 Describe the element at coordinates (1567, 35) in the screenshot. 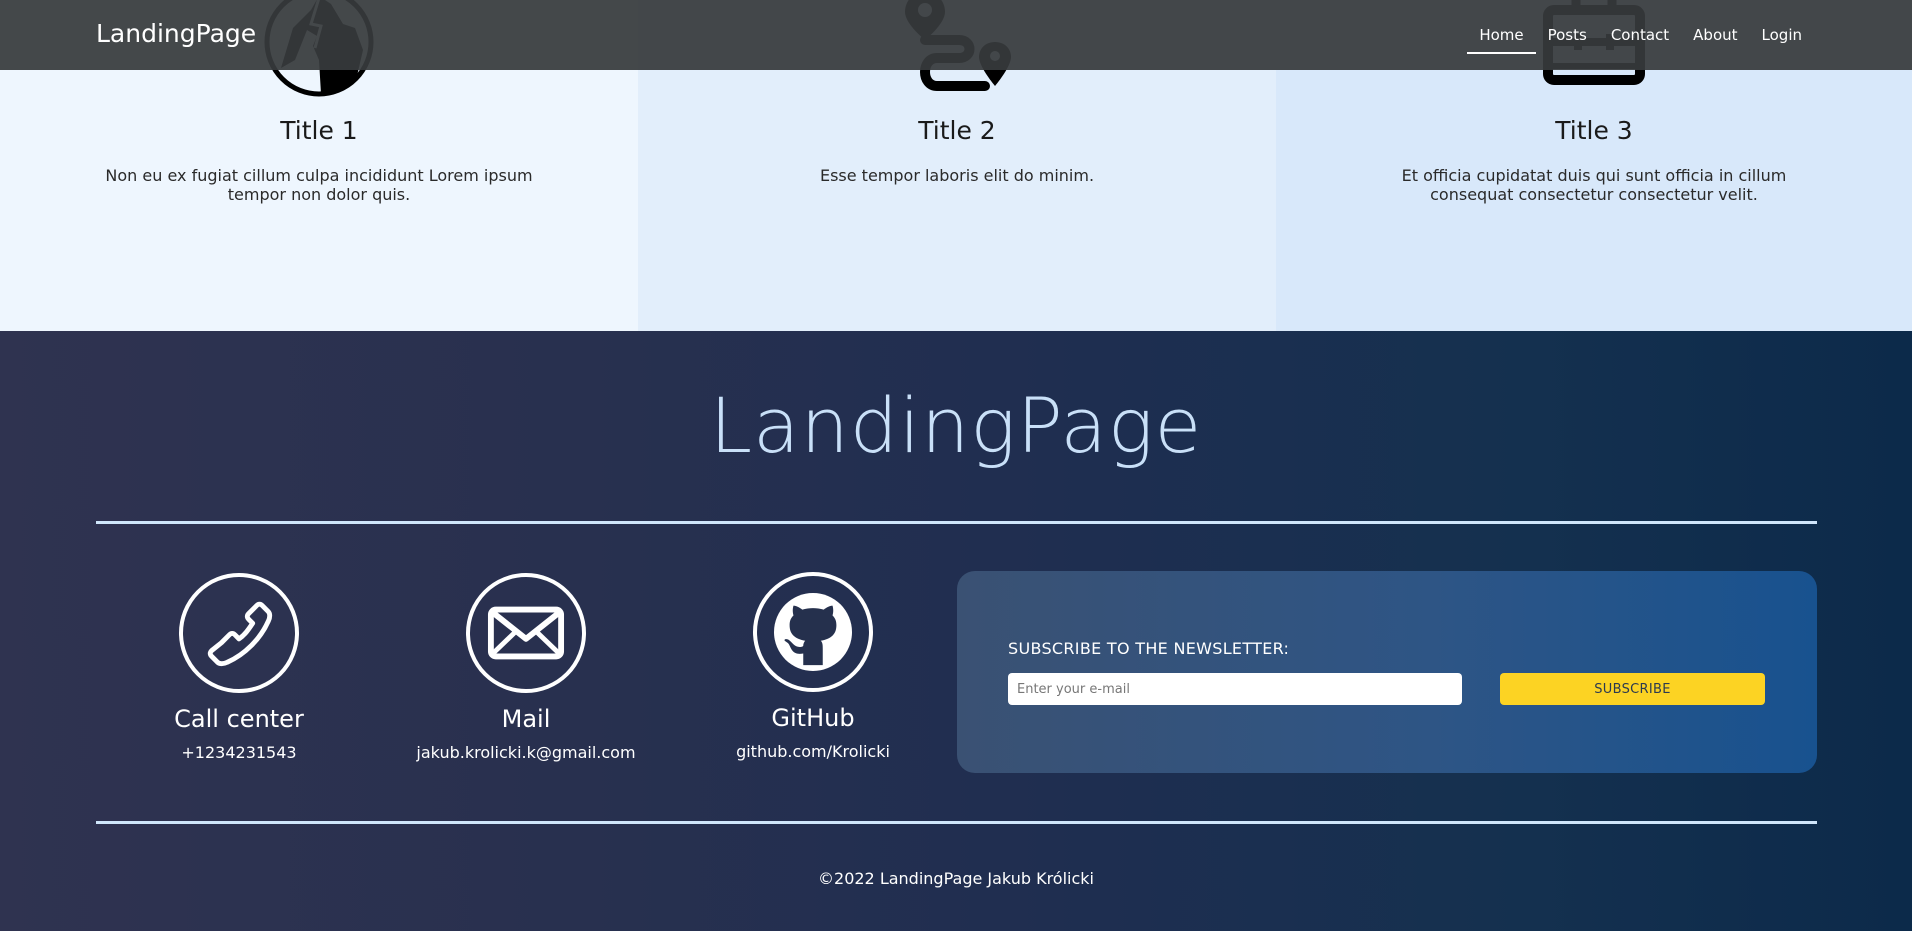

I see `nav-link-posts: Posts` at that location.